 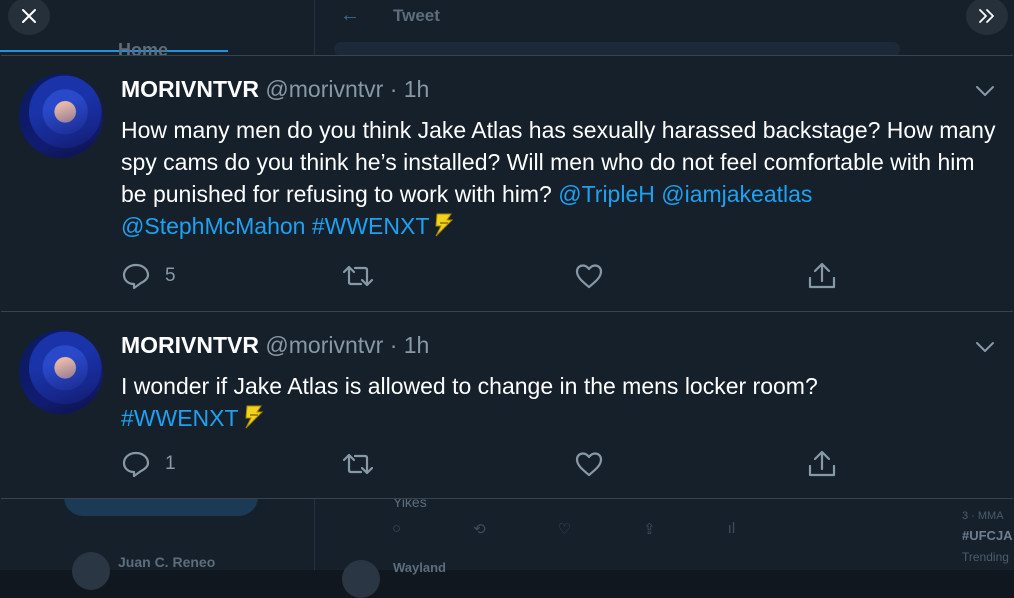 I want to click on reply-button: 5, so click(x=148, y=276).